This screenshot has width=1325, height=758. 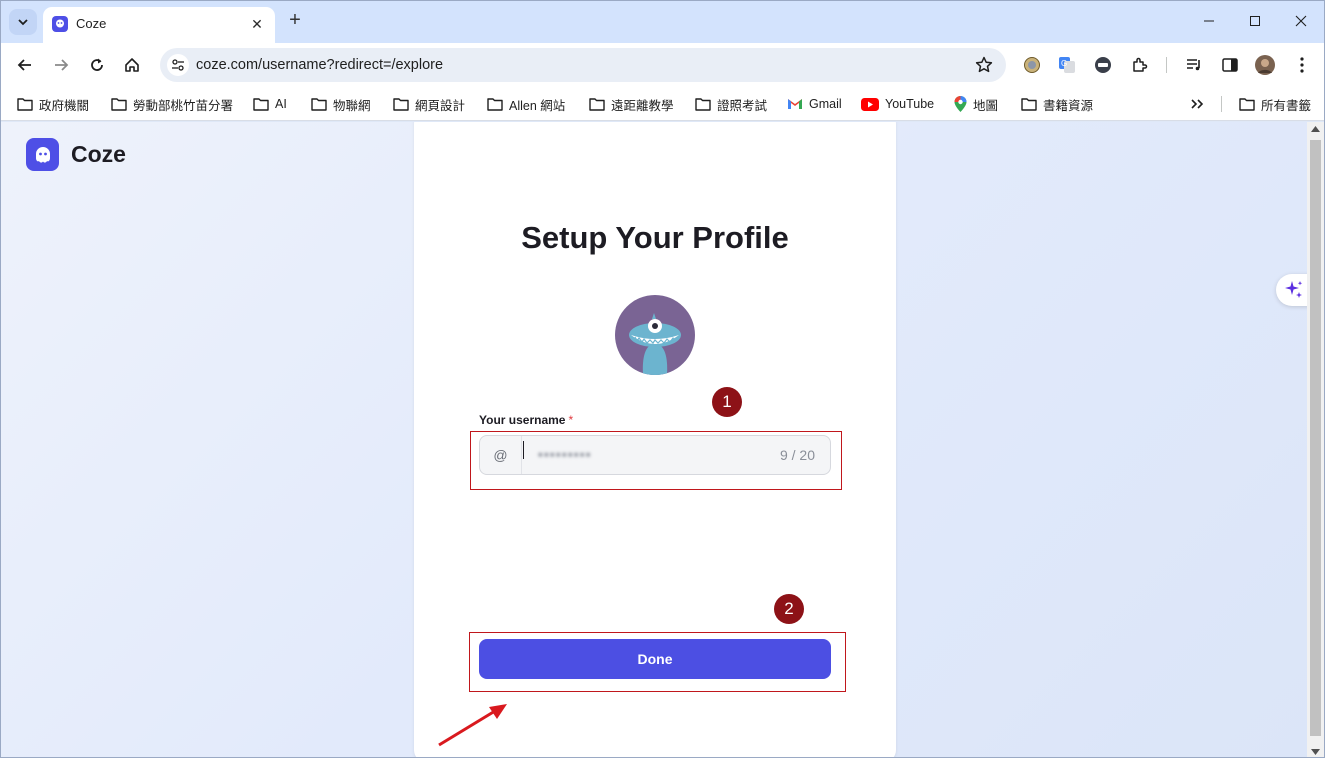 I want to click on close-icon, so click(x=1301, y=21).